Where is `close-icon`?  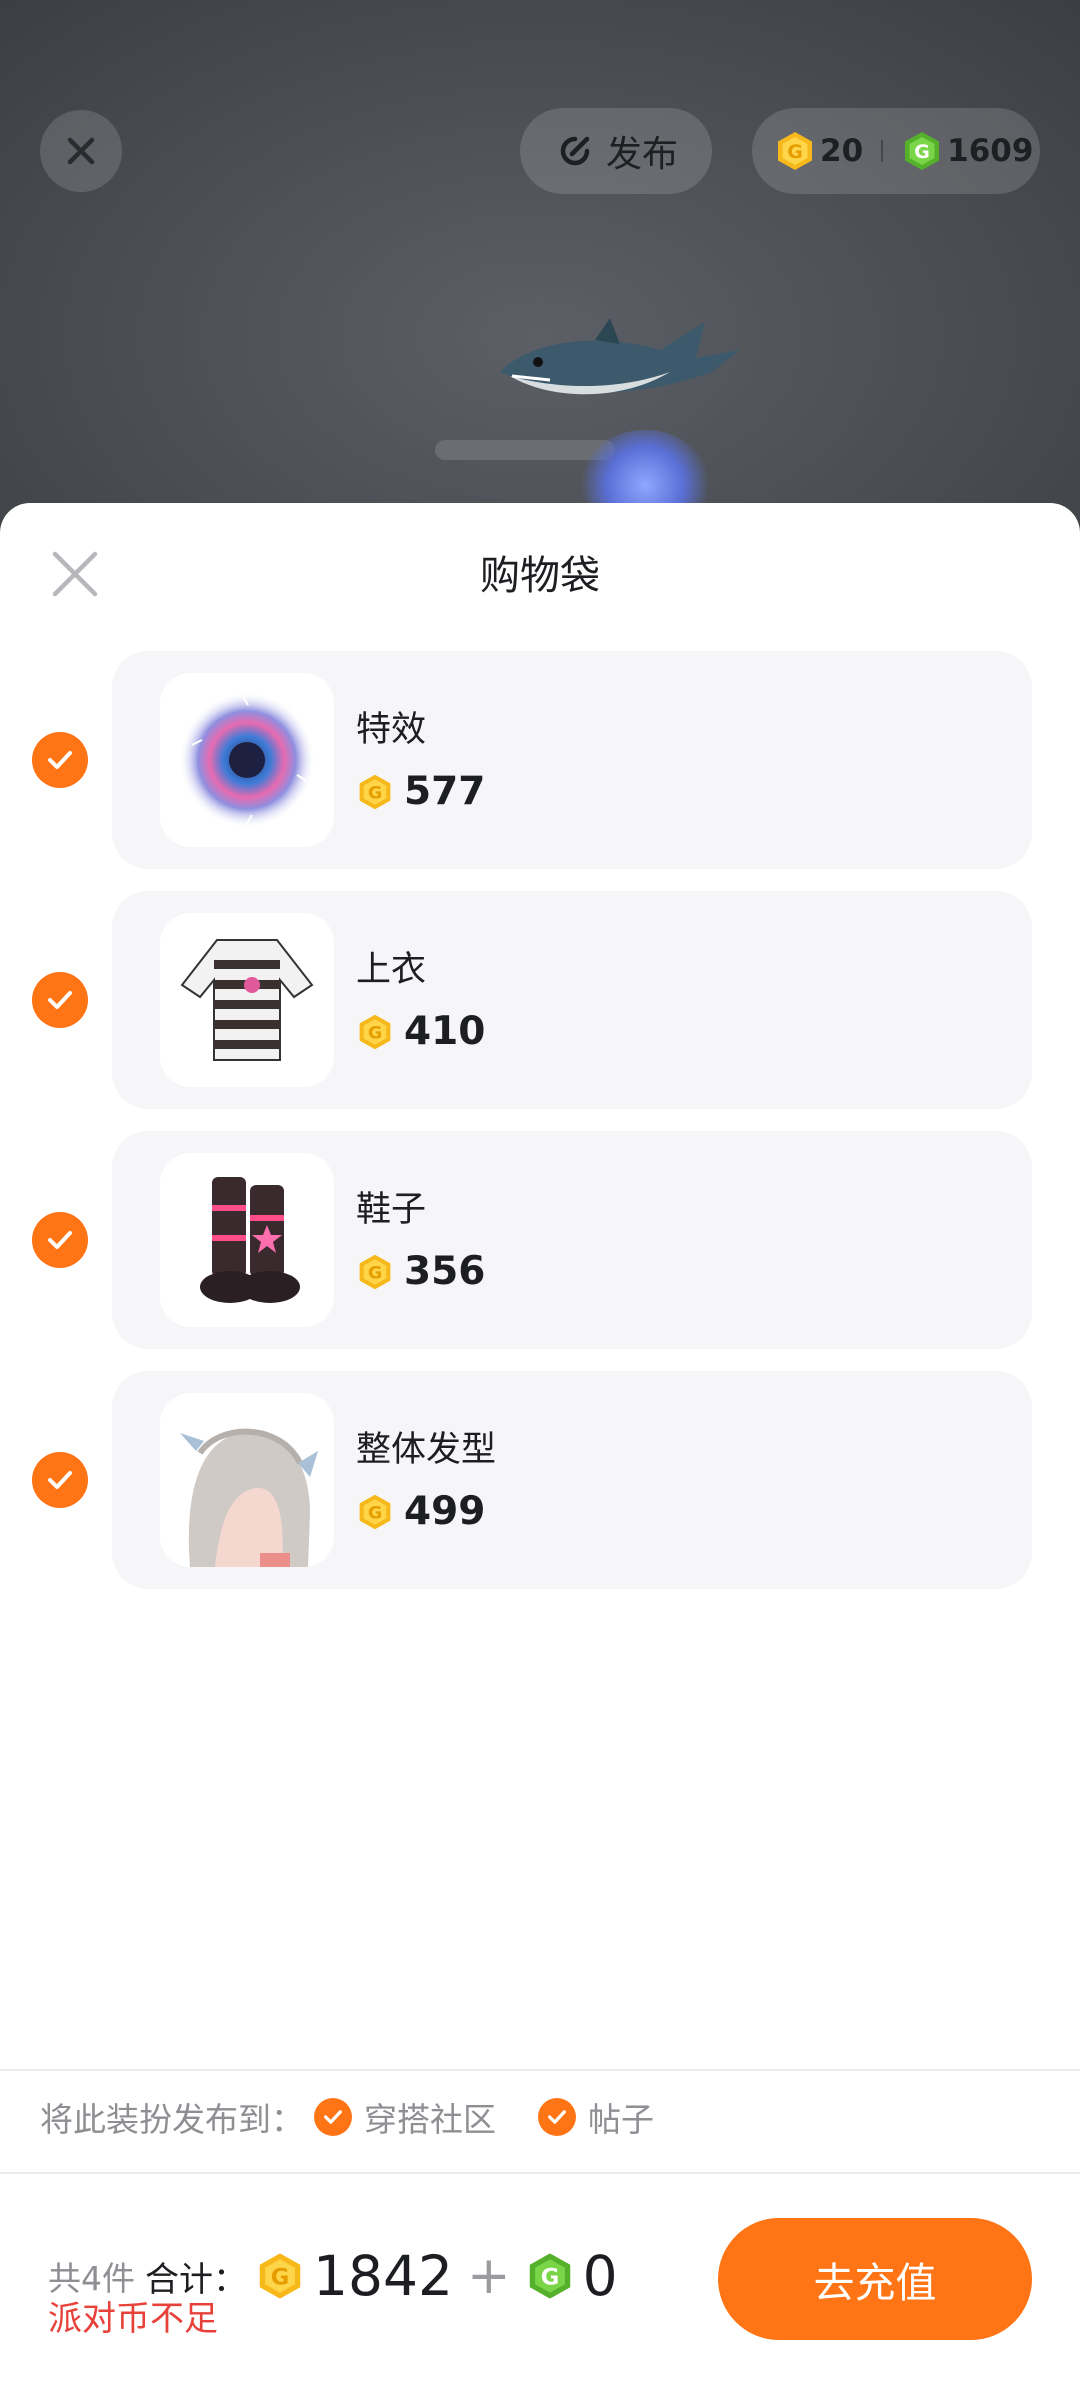 close-icon is located at coordinates (81, 151).